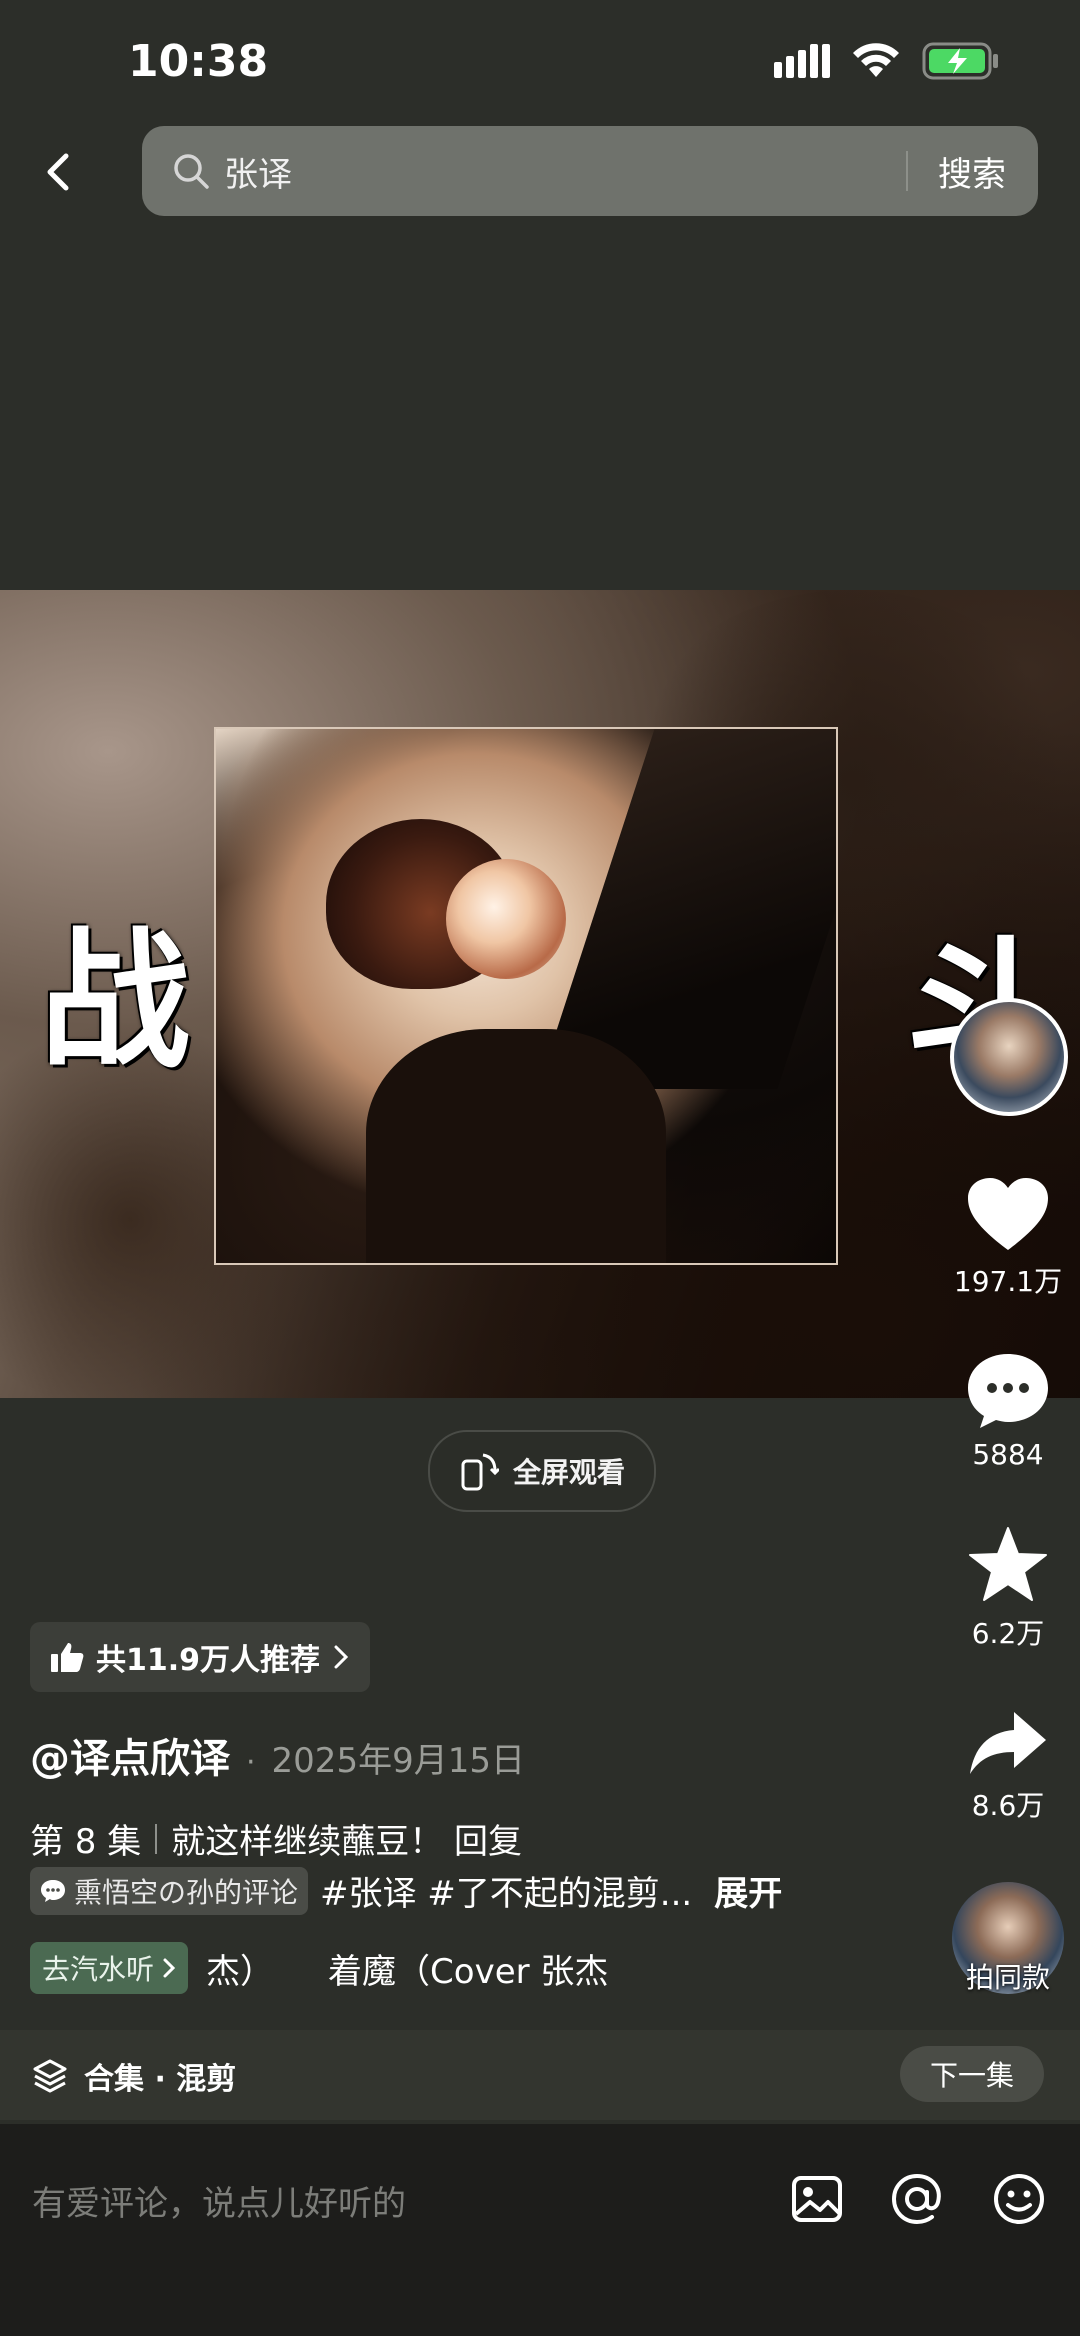 The width and height of the screenshot is (1080, 2336). What do you see at coordinates (971, 2074) in the screenshot?
I see `next-episode-button: 下一集` at bounding box center [971, 2074].